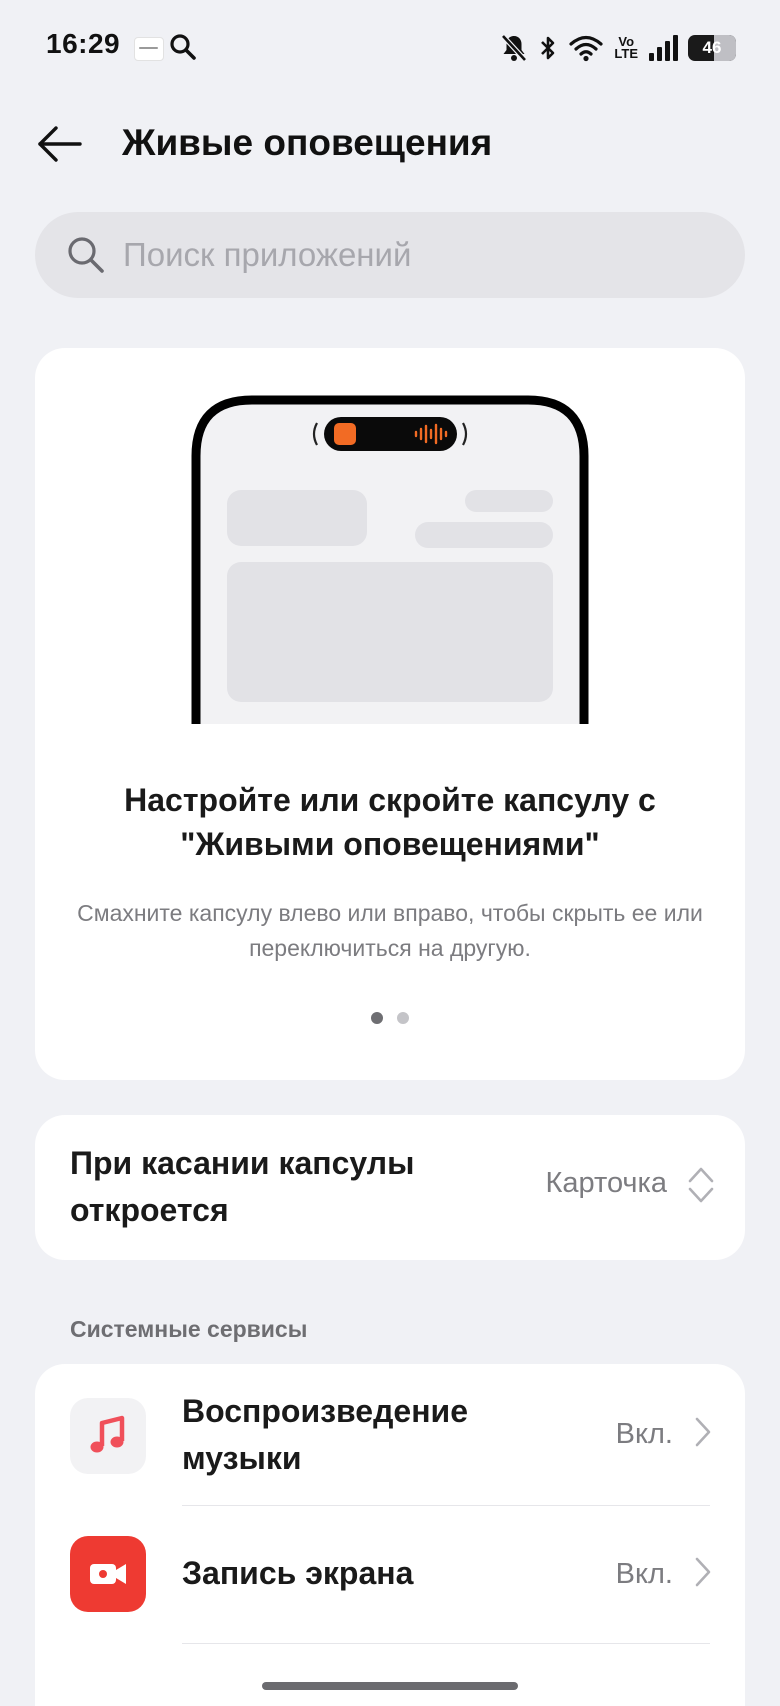 The height and width of the screenshot is (1706, 780). I want to click on back-button, so click(60, 144).